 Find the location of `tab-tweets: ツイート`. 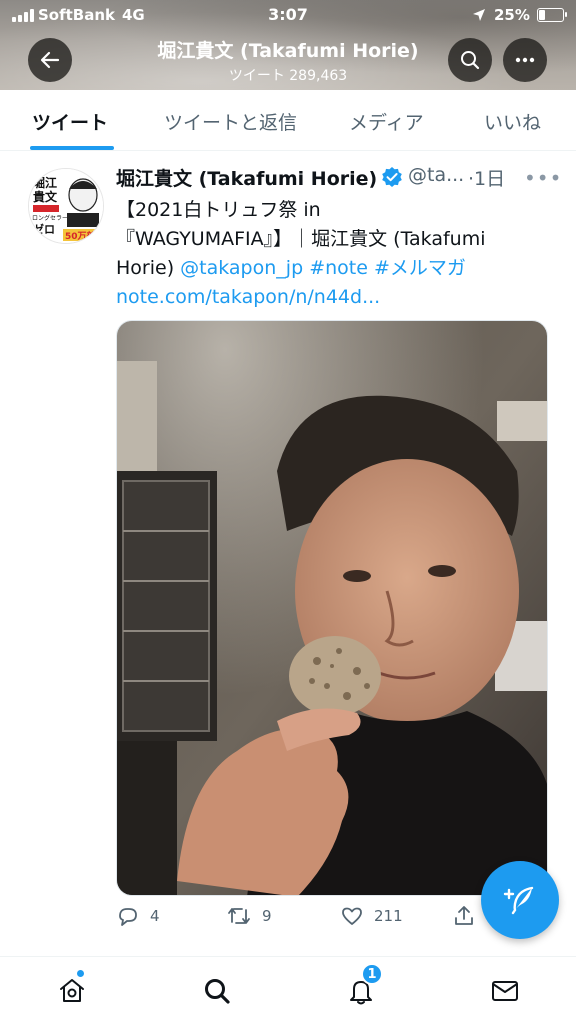

tab-tweets: ツイート is located at coordinates (70, 121).